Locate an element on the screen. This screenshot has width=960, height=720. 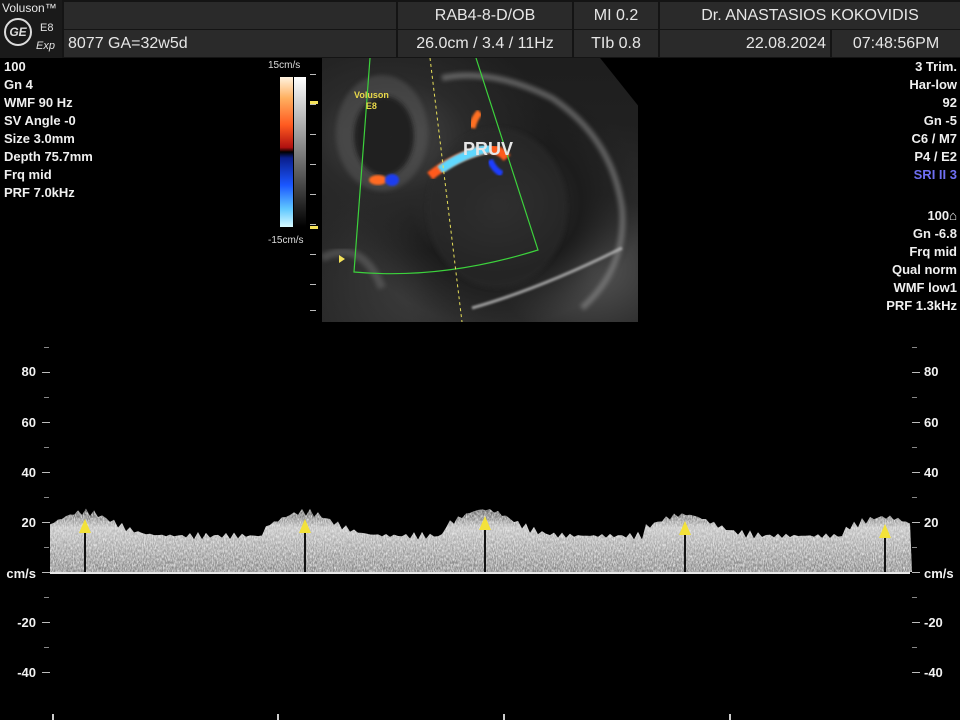
date-label: 22.08.2024 is located at coordinates (745, 43).